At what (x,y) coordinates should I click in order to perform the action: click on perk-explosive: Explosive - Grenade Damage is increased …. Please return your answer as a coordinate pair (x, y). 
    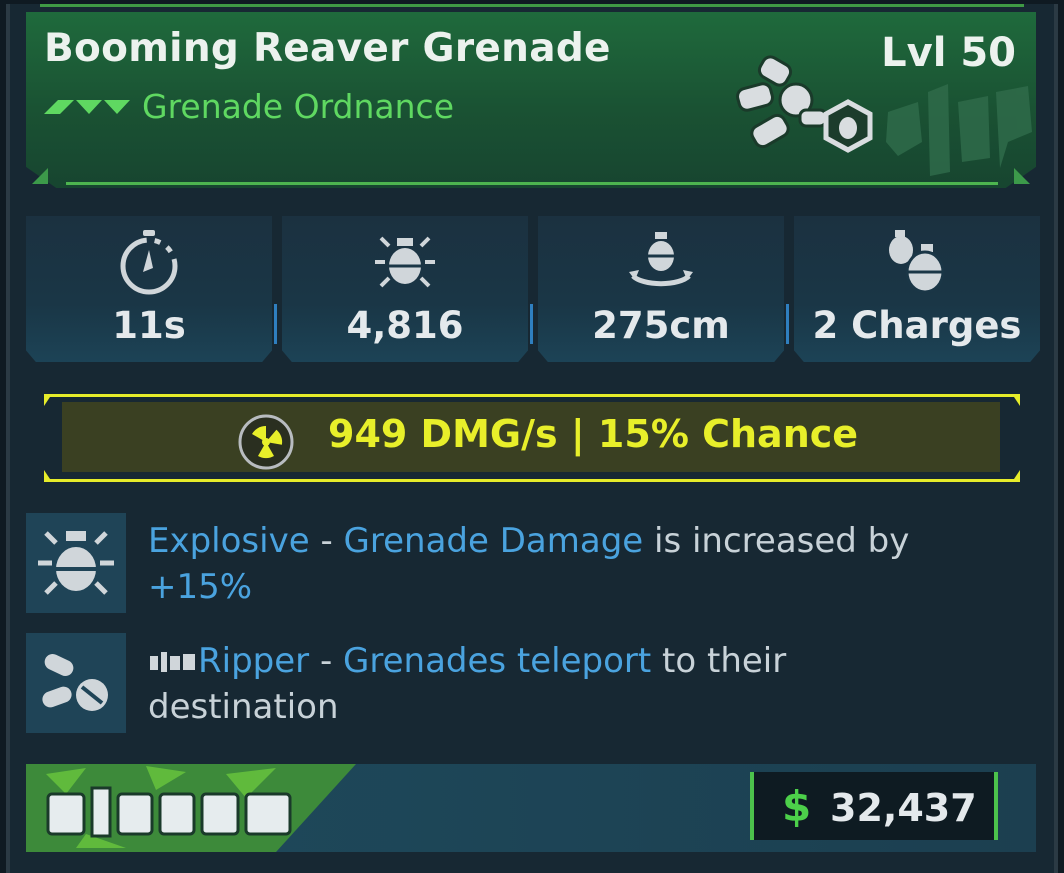
    Looking at the image, I should click on (578, 564).